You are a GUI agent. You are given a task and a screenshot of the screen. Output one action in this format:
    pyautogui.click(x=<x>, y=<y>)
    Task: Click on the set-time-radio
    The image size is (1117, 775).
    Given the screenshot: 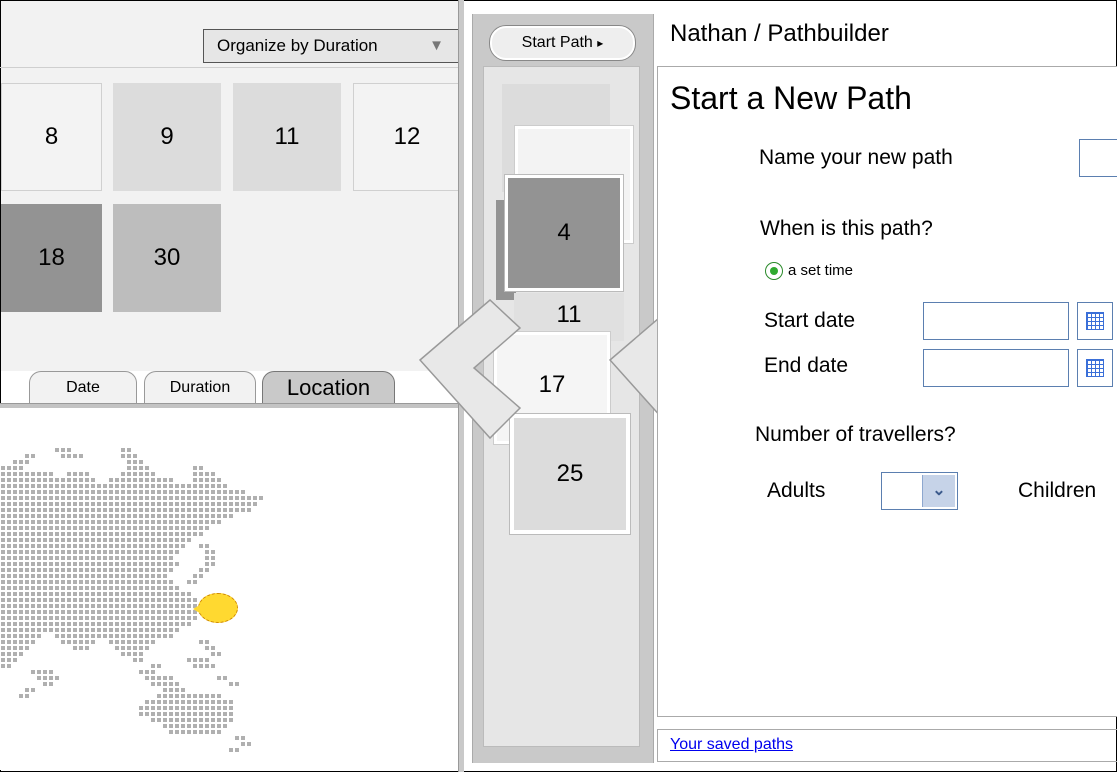 What is the action you would take?
    pyautogui.click(x=774, y=271)
    